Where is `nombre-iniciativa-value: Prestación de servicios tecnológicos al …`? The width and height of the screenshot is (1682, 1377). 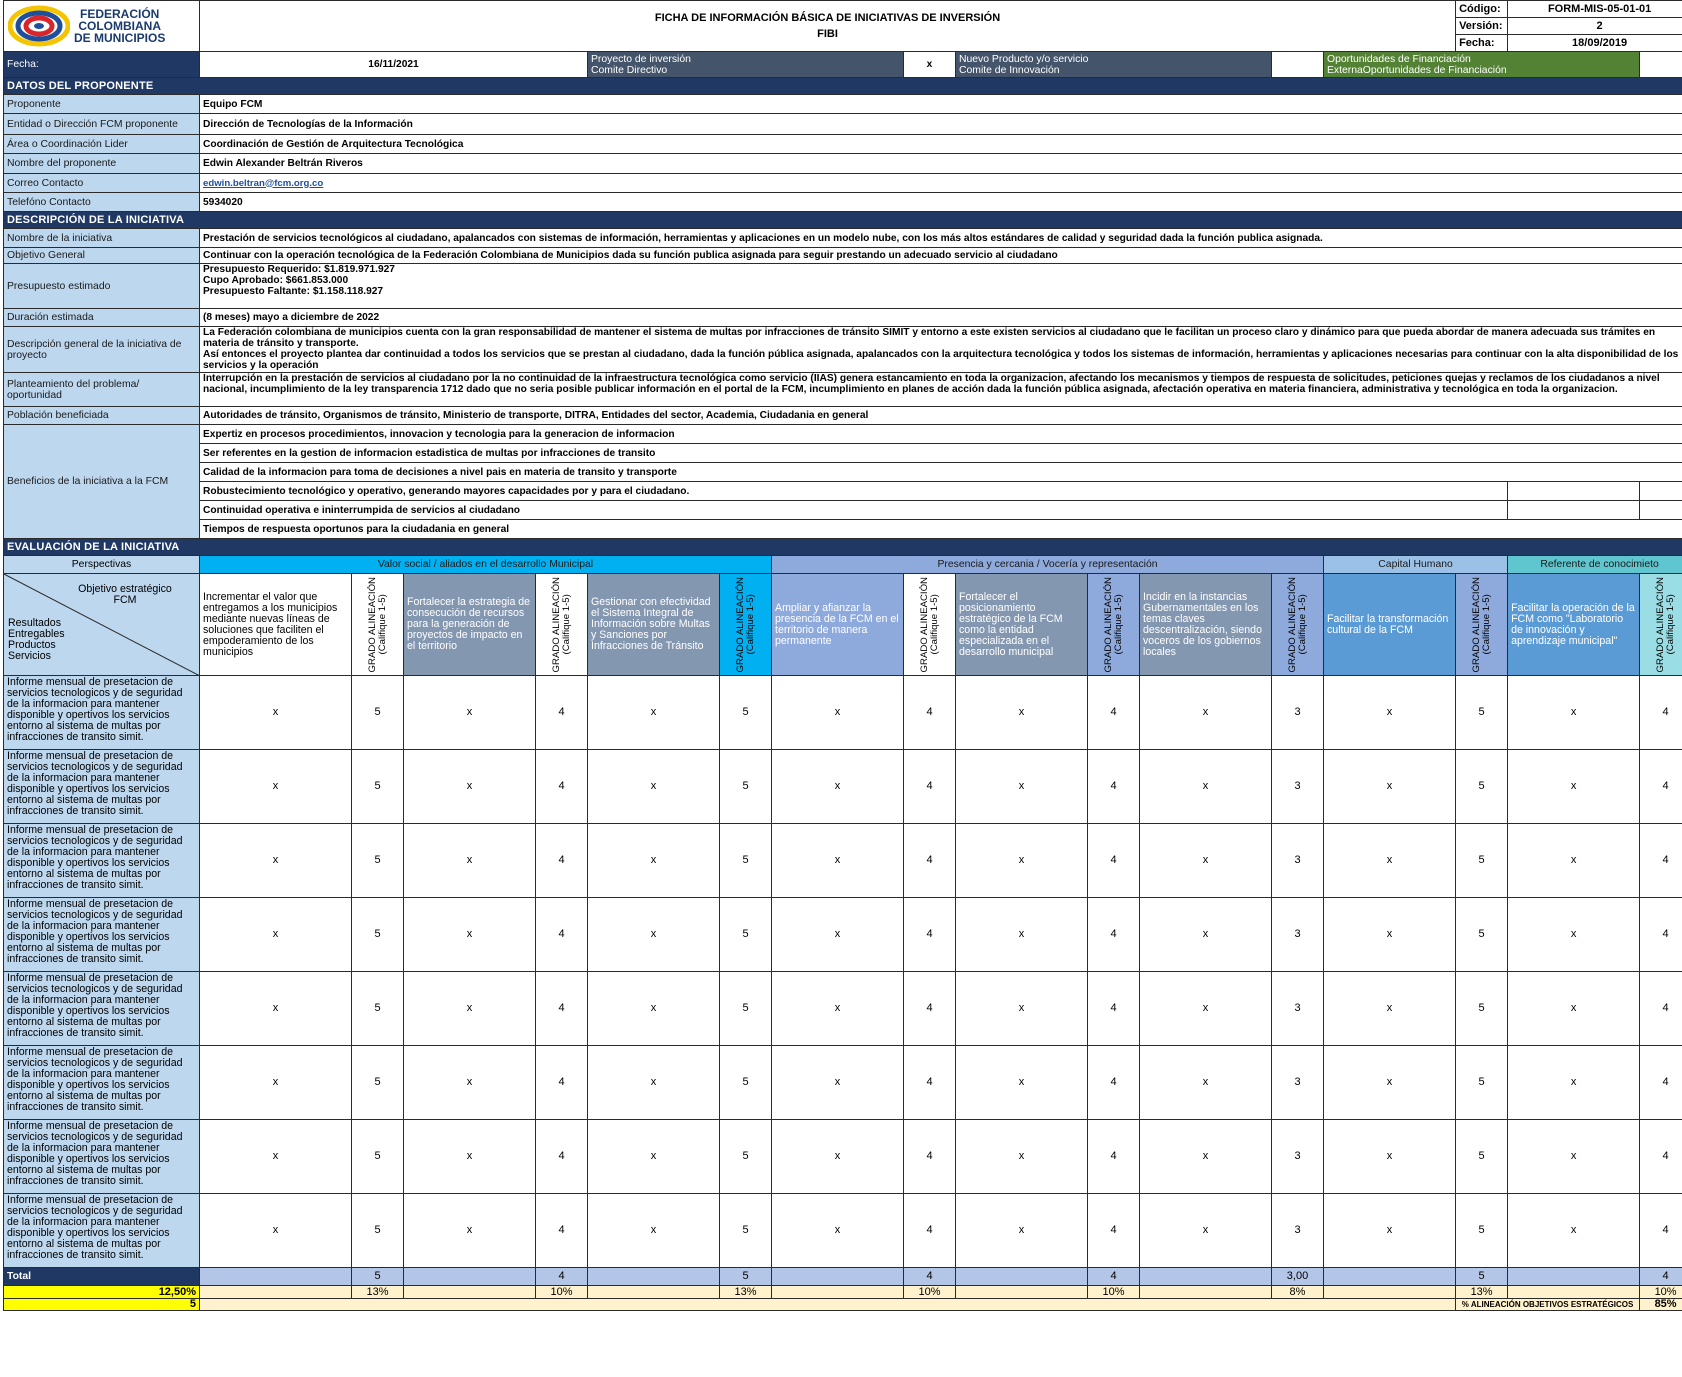 nombre-iniciativa-value: Prestación de servicios tecnológicos al … is located at coordinates (940, 238).